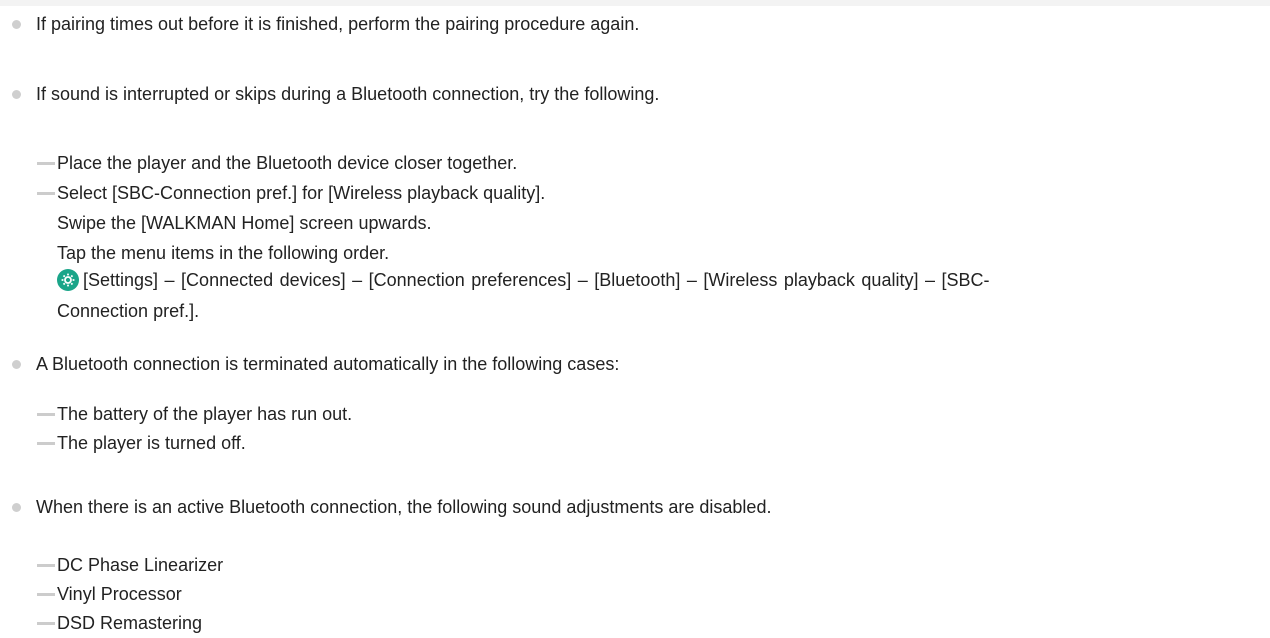 Image resolution: width=1270 pixels, height=638 pixels. Describe the element at coordinates (119, 594) in the screenshot. I see `sub-item-text: Vinyl Processor` at that location.